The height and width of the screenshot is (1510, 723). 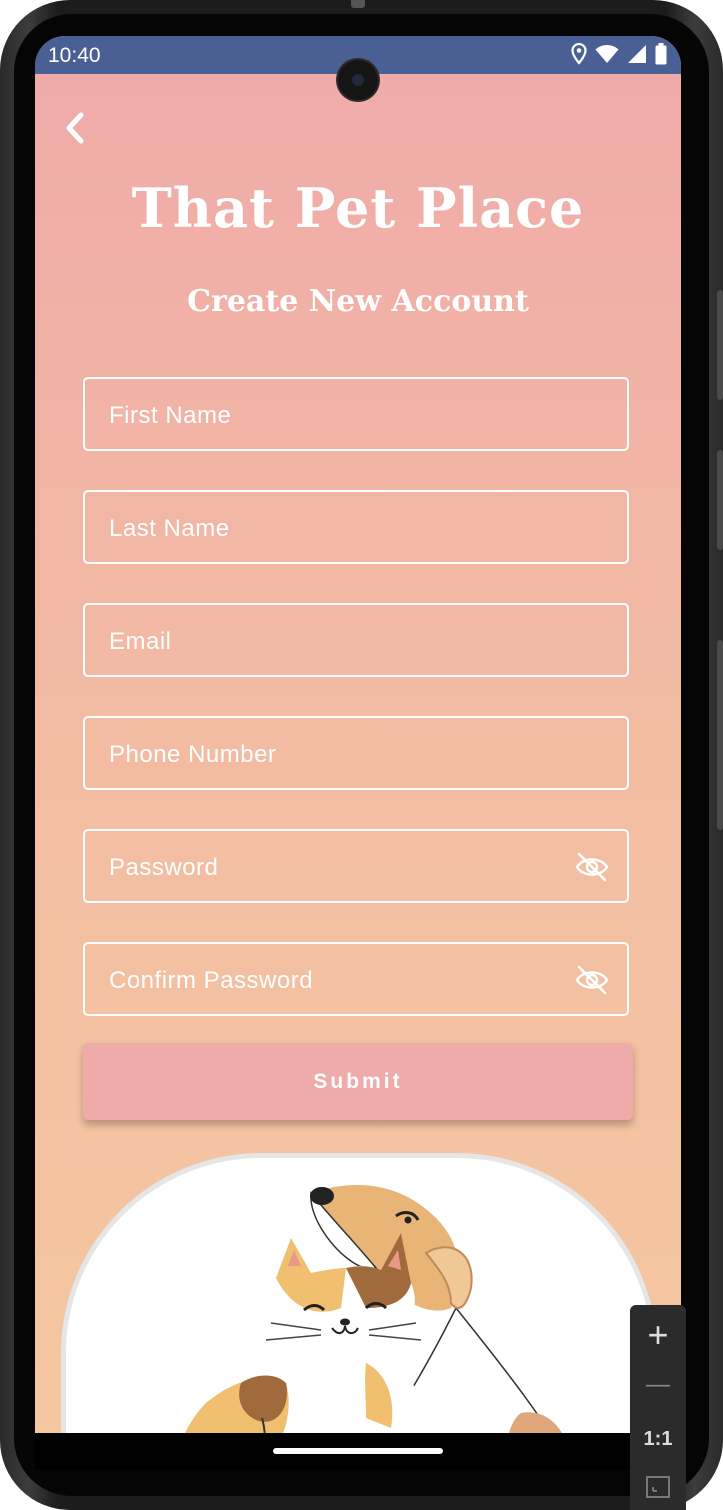 I want to click on confirm-password-placeholder: Confirm Password, so click(x=211, y=980).